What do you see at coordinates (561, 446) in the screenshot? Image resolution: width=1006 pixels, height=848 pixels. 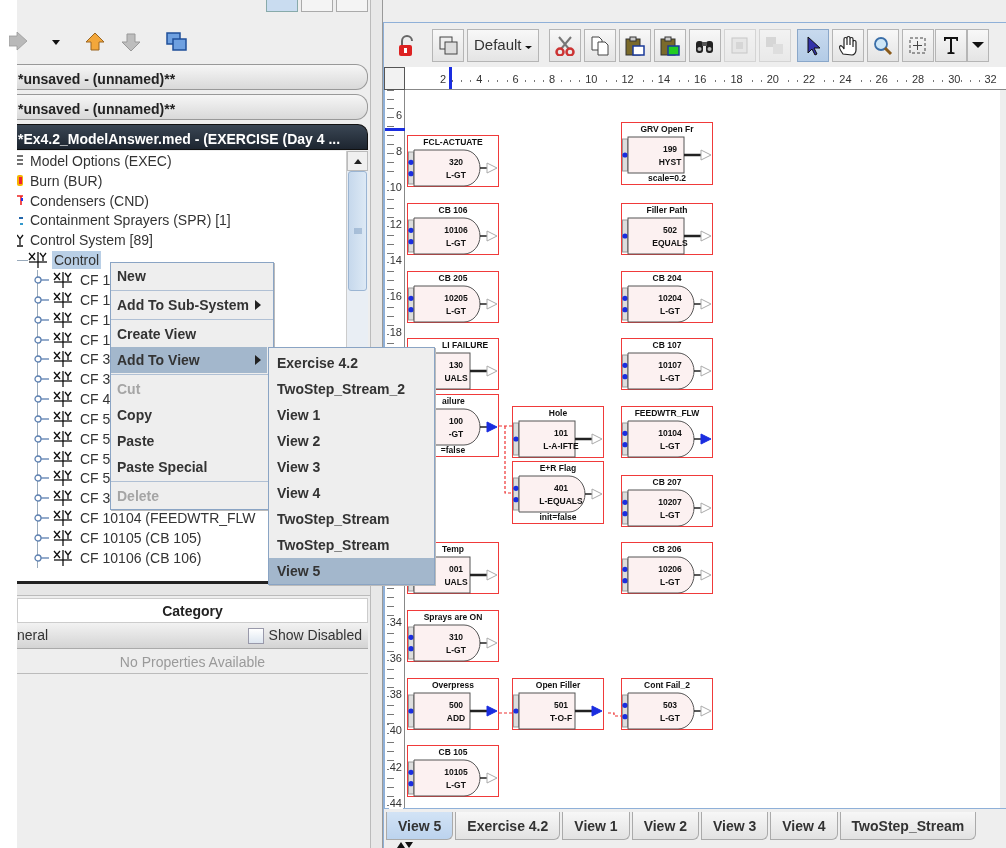 I see `node-type: L-A-IFTE` at bounding box center [561, 446].